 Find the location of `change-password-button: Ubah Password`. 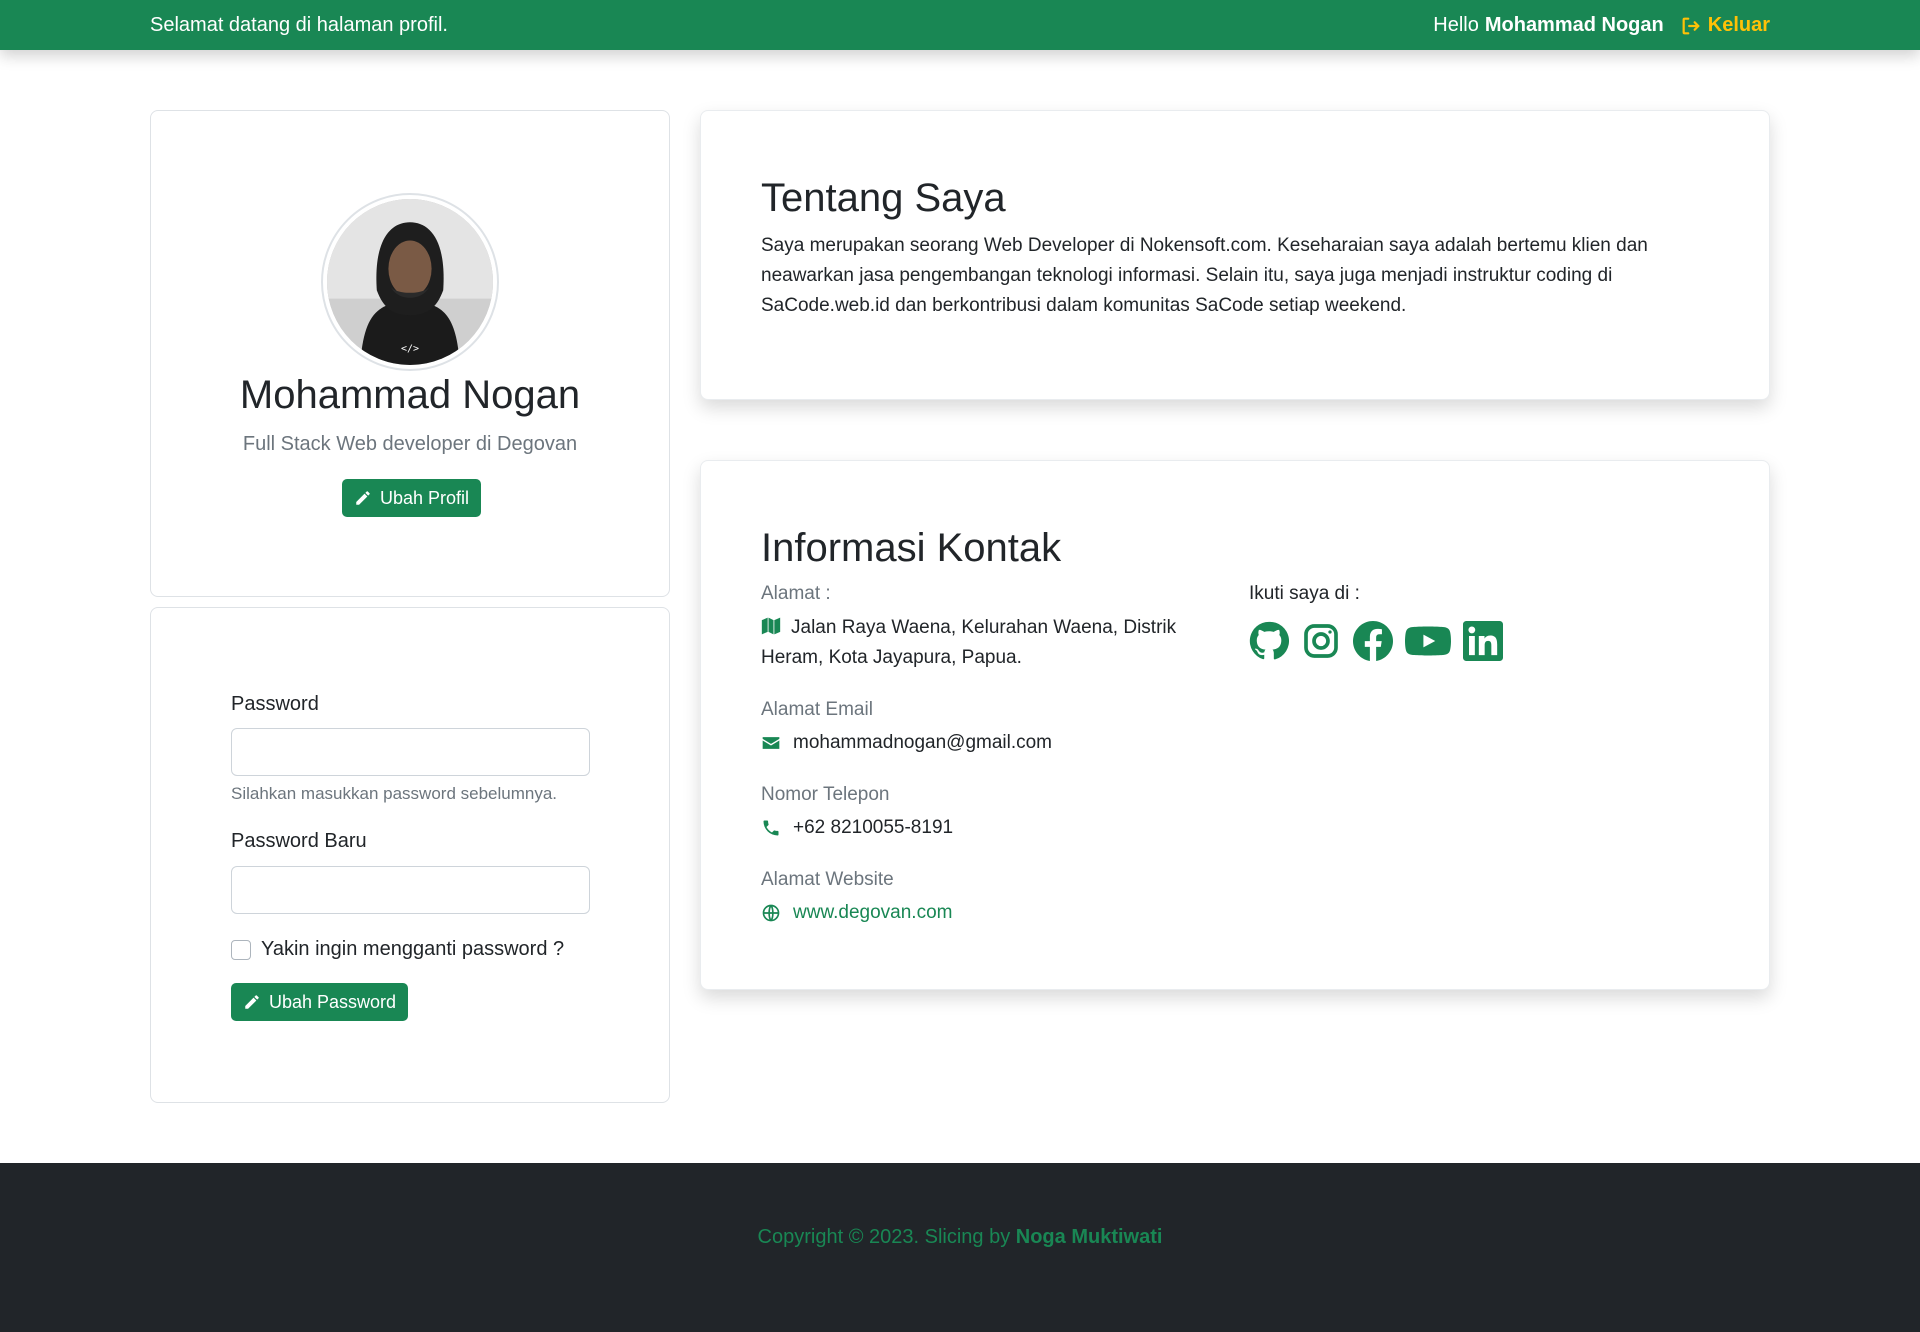

change-password-button: Ubah Password is located at coordinates (320, 1002).